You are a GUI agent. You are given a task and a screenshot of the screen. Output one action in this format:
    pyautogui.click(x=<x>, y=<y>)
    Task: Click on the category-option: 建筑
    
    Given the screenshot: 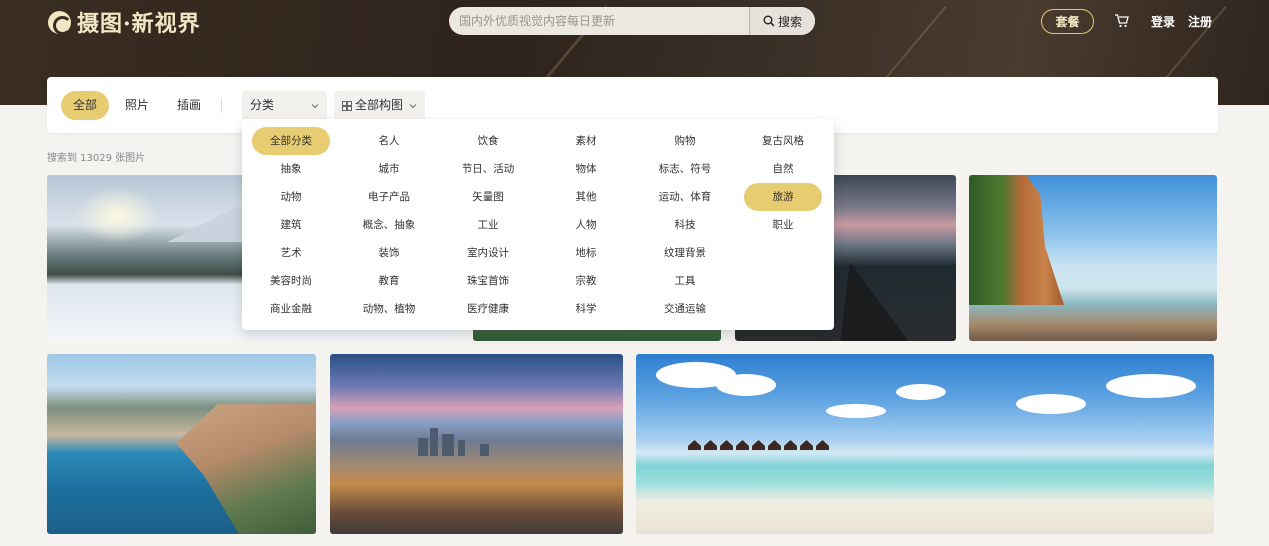 What is the action you would take?
    pyautogui.click(x=291, y=225)
    